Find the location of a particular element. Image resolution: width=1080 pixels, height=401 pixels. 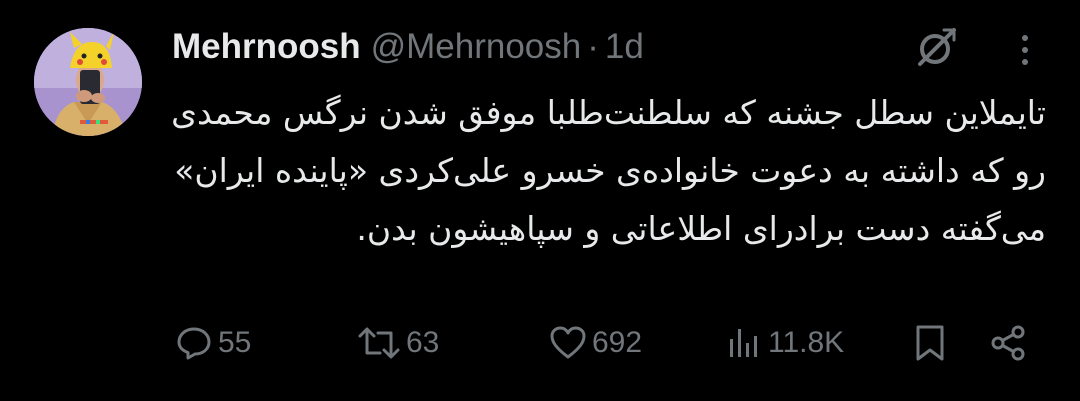

avatar is located at coordinates (88, 82).